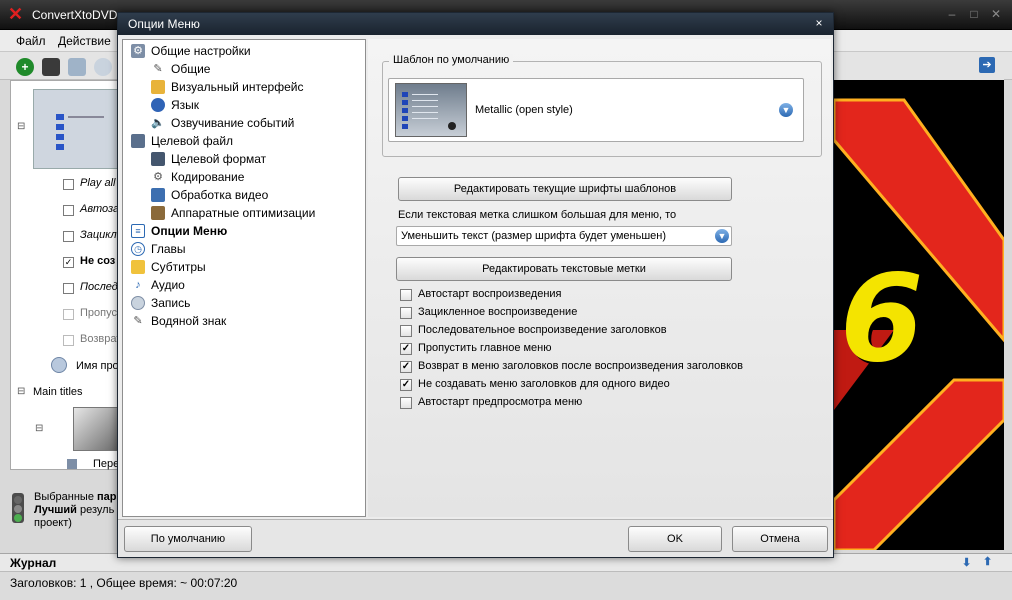  Describe the element at coordinates (59, 365) in the screenshot. I see `disc-name-icon` at that location.